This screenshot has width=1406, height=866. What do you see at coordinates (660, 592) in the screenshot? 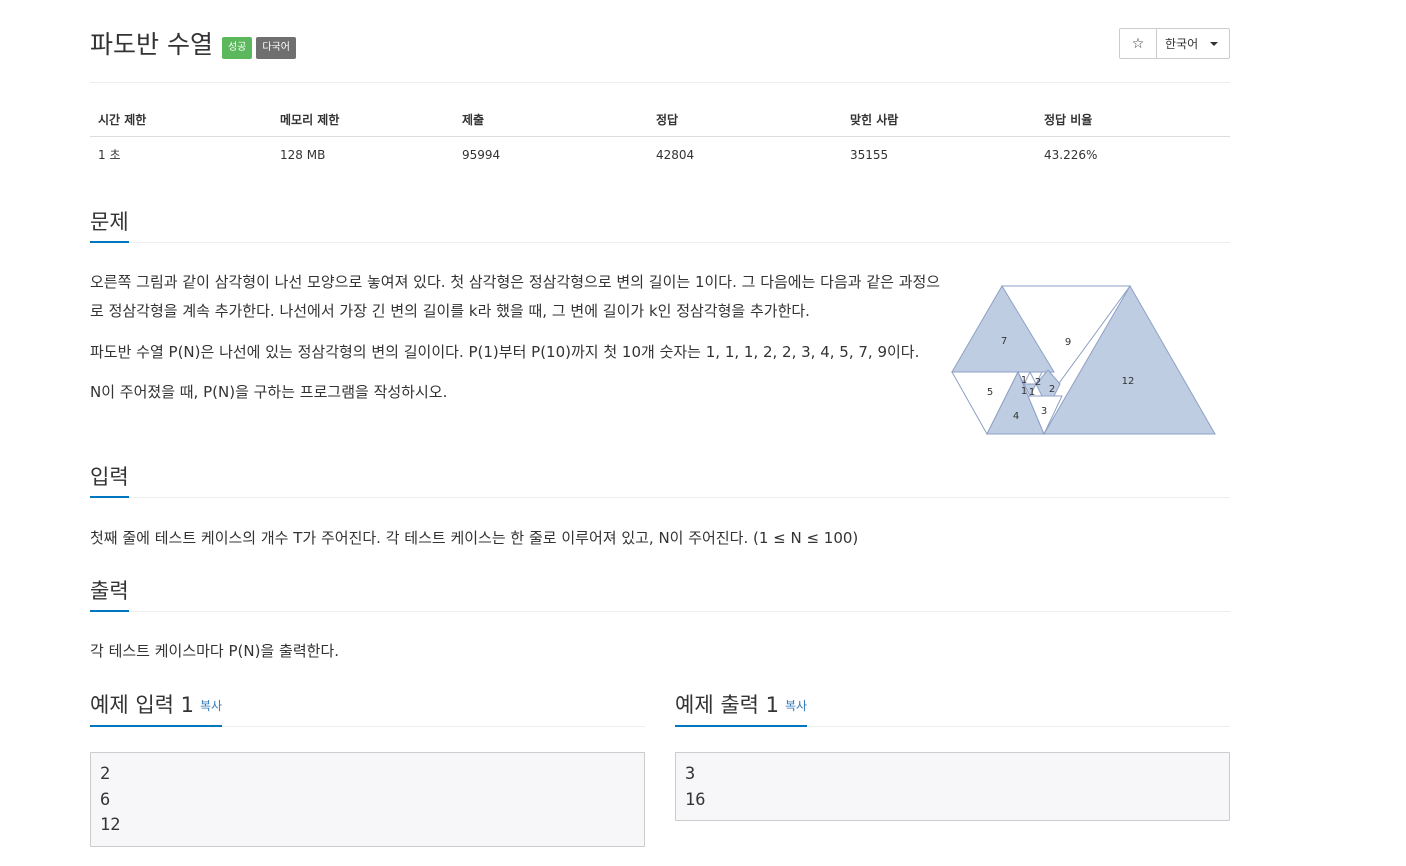
I see `output-section-header: 출력` at bounding box center [660, 592].